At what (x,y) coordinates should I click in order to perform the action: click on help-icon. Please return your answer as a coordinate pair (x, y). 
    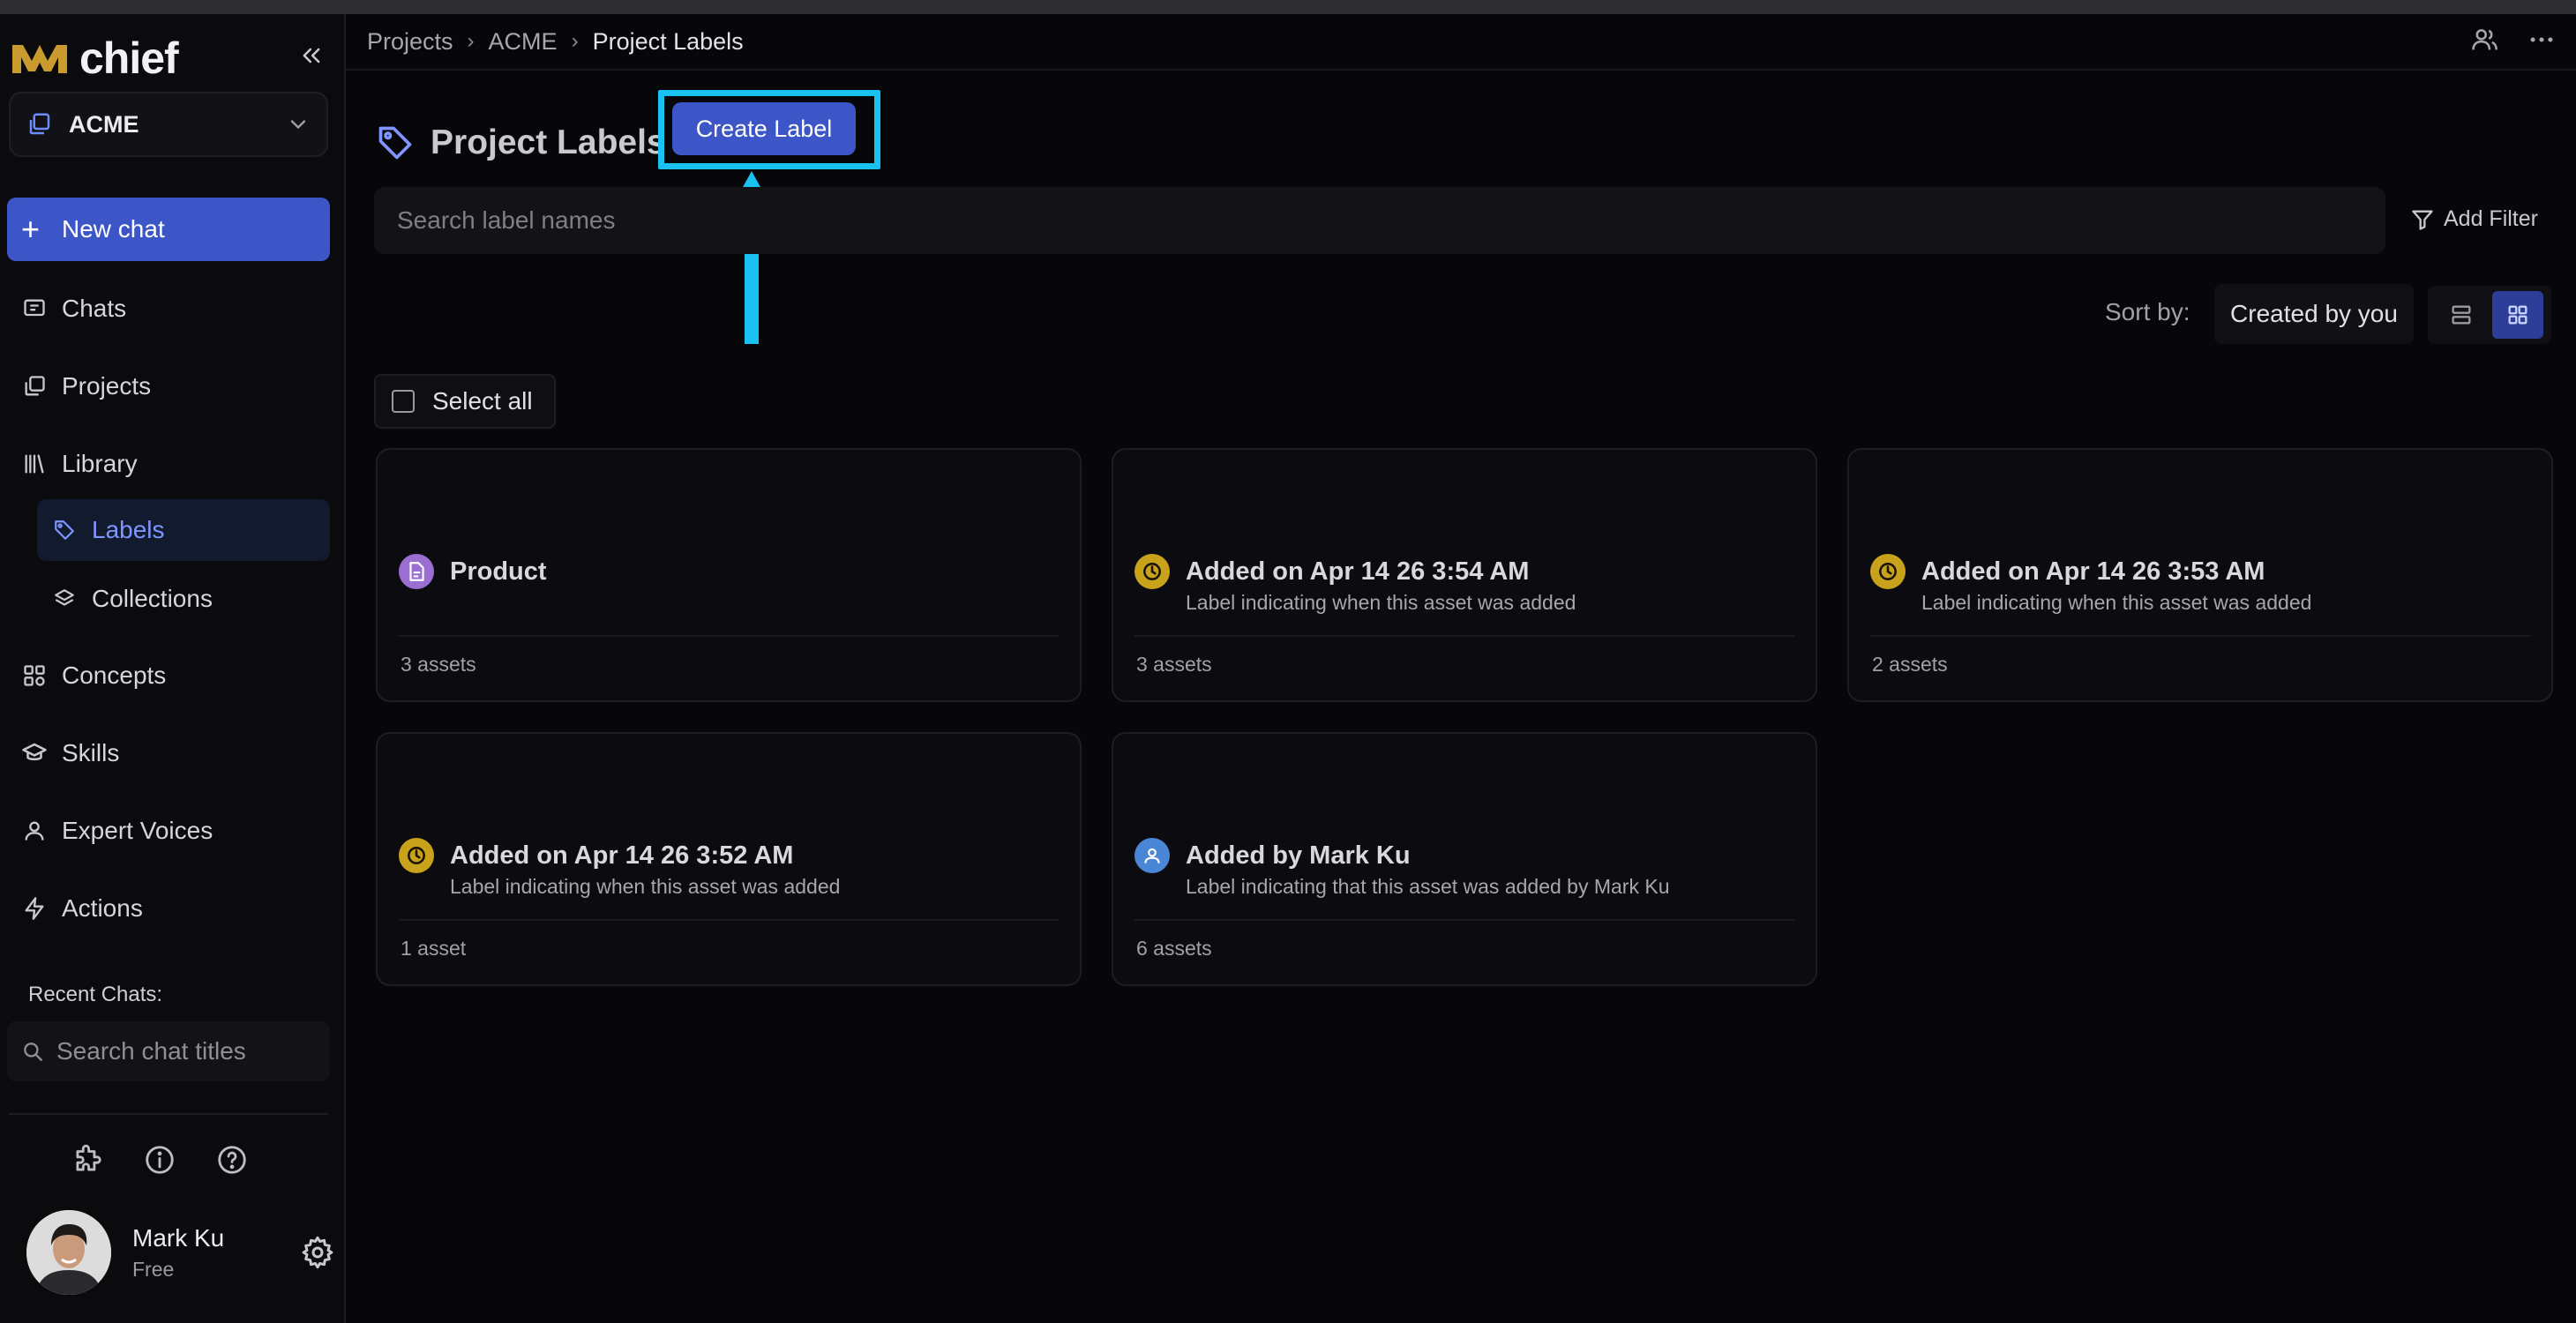
    Looking at the image, I should click on (232, 1160).